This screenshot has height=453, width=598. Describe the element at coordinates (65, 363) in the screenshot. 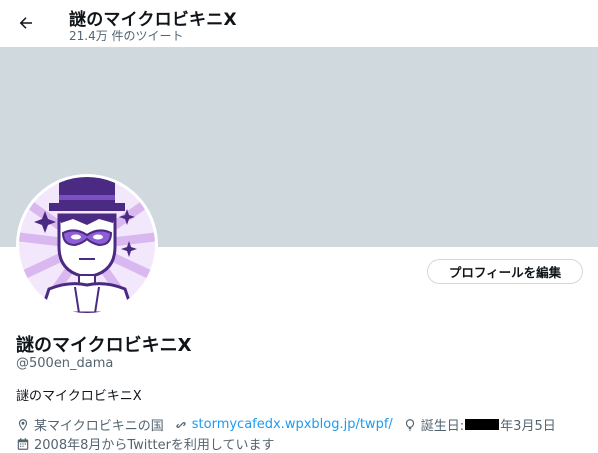

I see `user-handle: @500en_dama` at that location.